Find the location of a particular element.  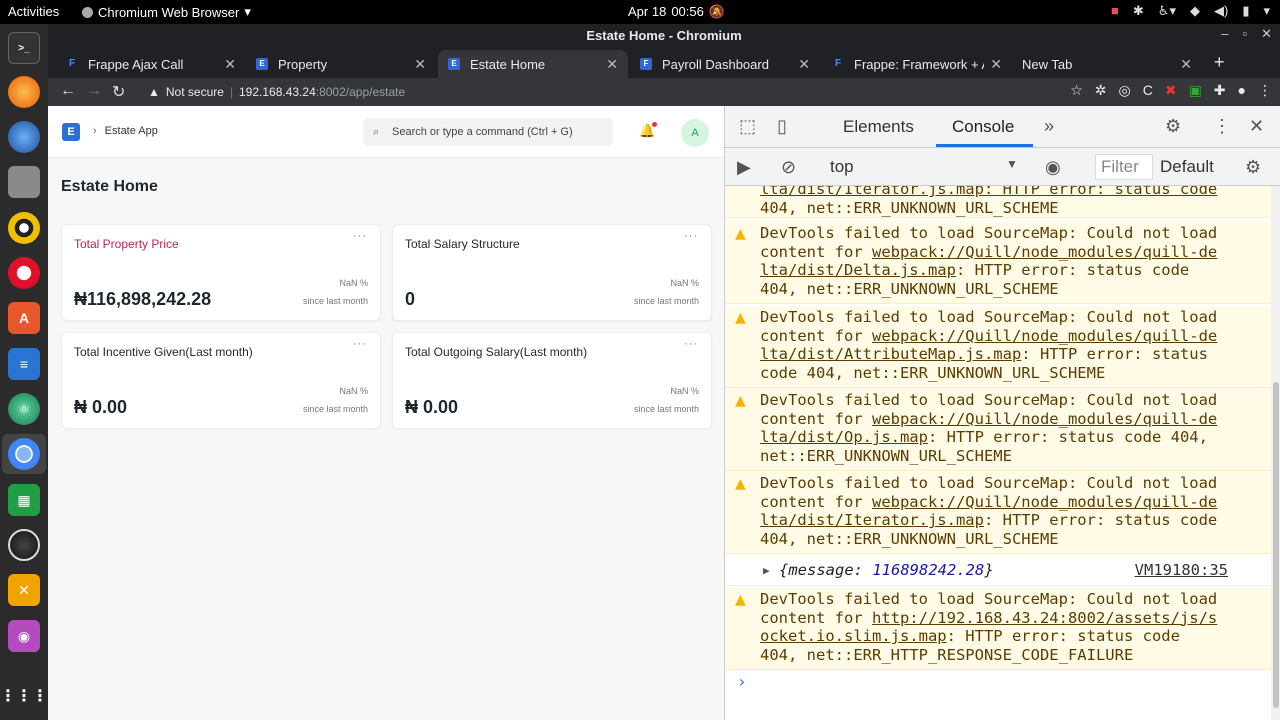

notification-bell-icon: 🔔 is located at coordinates (648, 130).